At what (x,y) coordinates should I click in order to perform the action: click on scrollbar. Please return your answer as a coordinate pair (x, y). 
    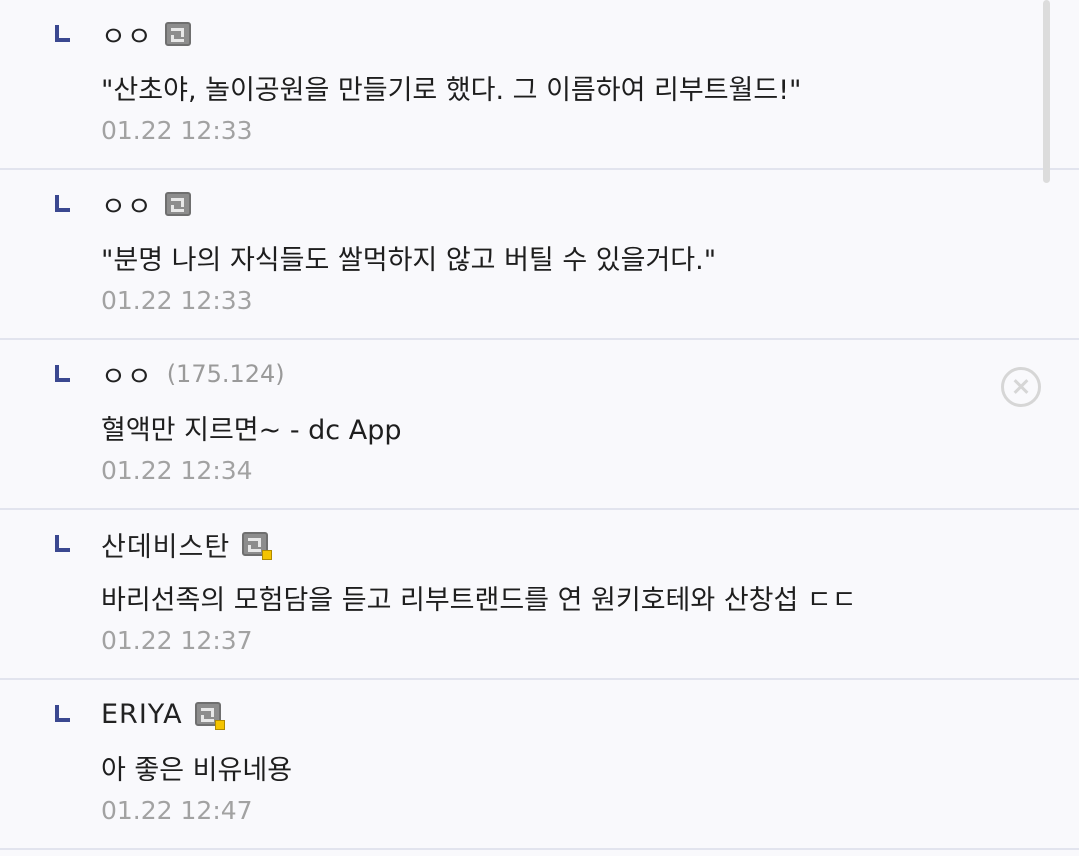
    Looking at the image, I should click on (1046, 91).